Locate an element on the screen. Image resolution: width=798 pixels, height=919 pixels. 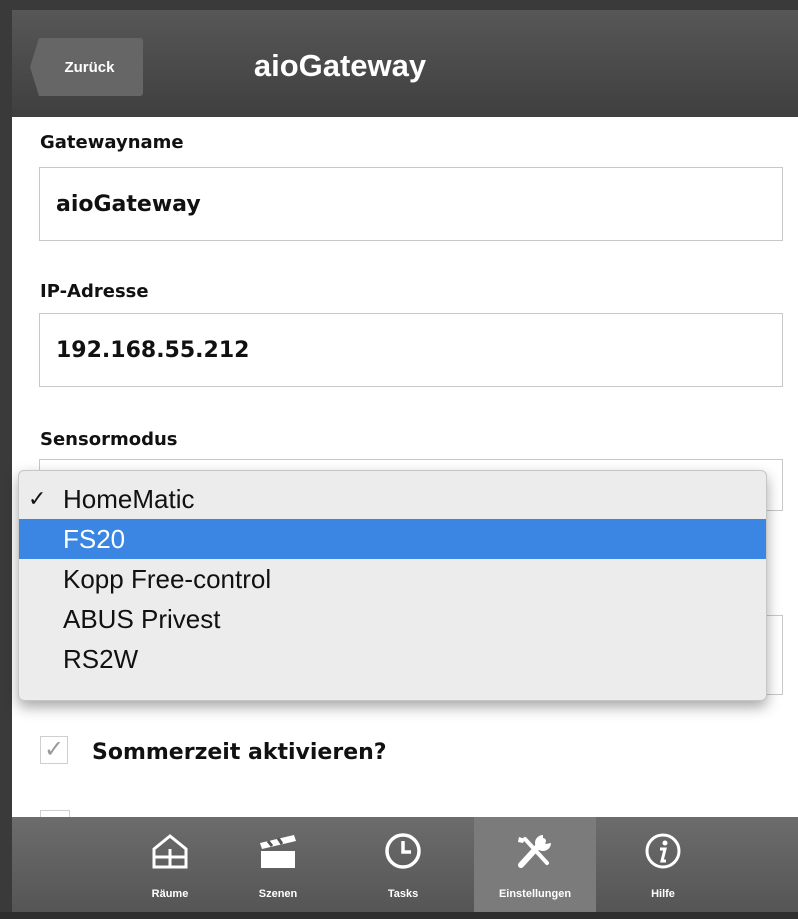
window-frame-bottom is located at coordinates (399, 915).